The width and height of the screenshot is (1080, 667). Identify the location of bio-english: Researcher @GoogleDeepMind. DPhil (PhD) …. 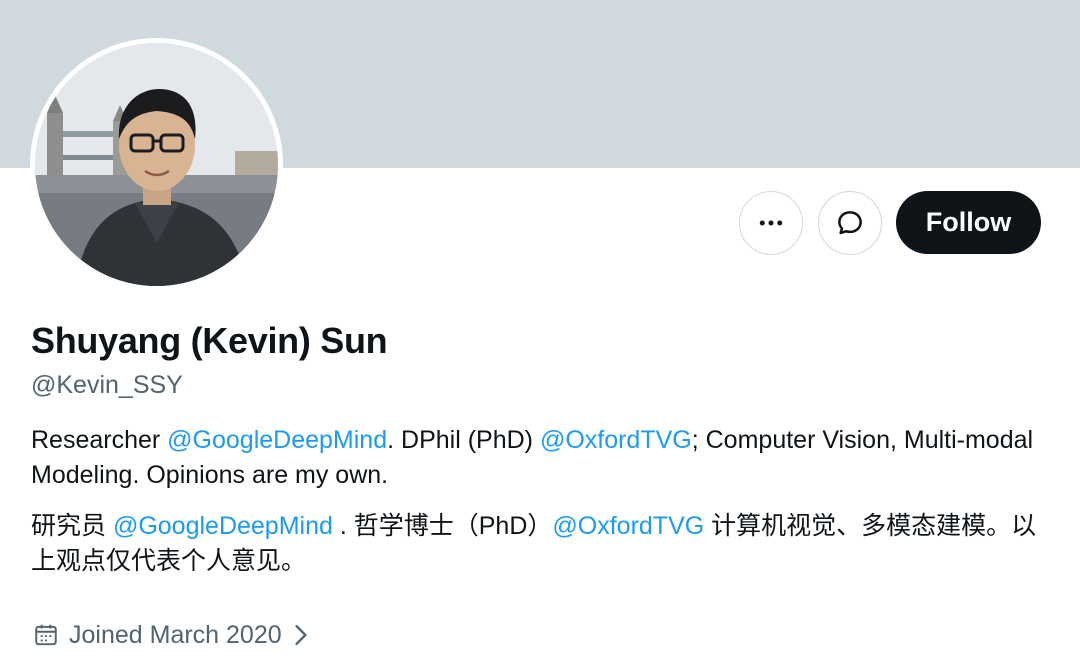
(536, 458).